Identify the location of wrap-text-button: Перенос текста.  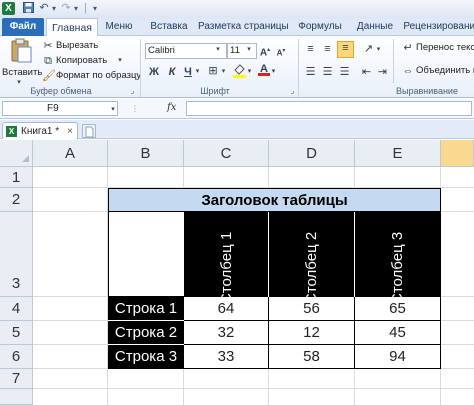
(445, 48).